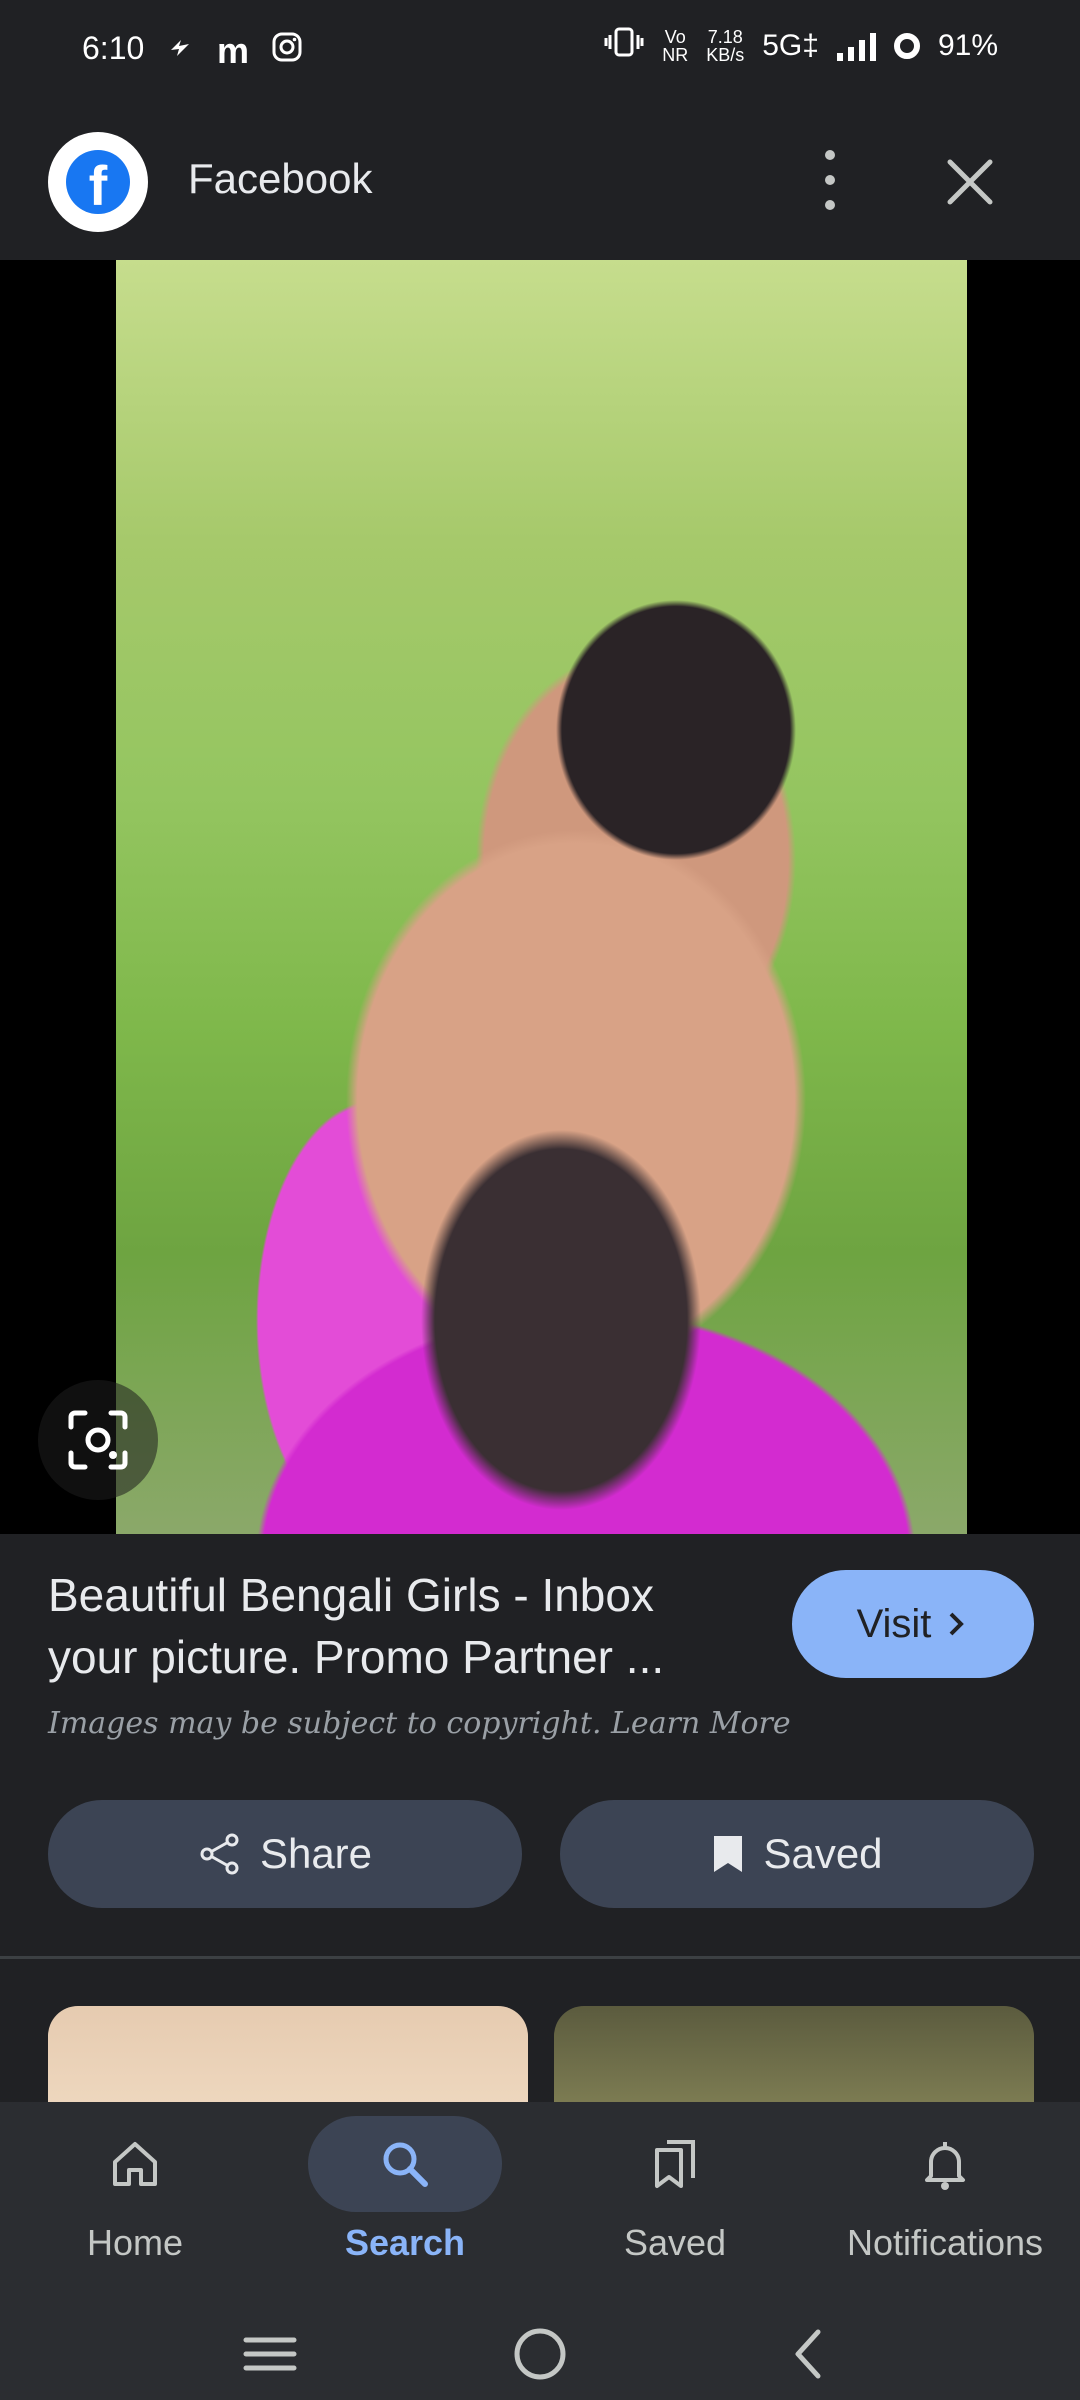 The image size is (1080, 2400). Describe the element at coordinates (894, 1623) in the screenshot. I see `visit-label: Visit` at that location.